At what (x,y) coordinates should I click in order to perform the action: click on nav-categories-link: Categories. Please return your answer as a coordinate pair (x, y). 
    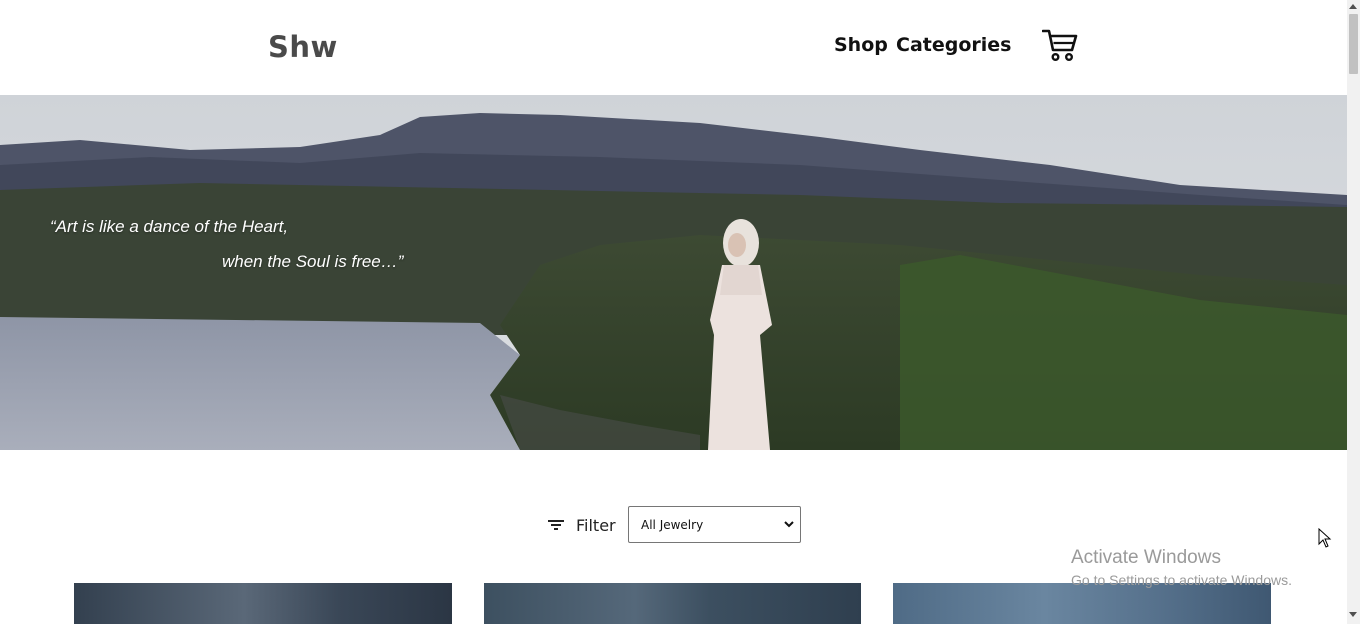
    Looking at the image, I should click on (953, 45).